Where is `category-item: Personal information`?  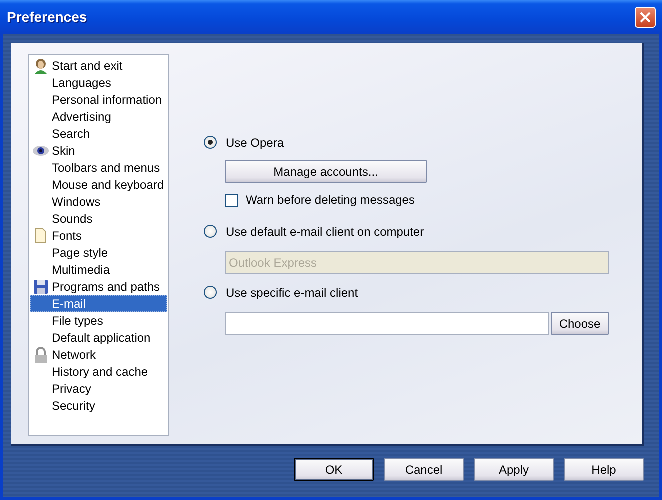
category-item: Personal information is located at coordinates (98, 99).